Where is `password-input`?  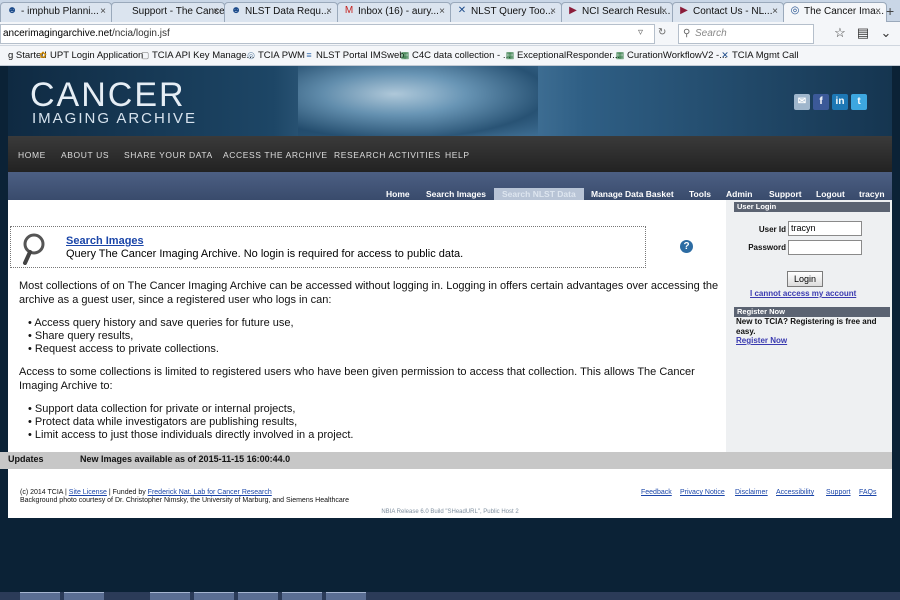 password-input is located at coordinates (825, 247).